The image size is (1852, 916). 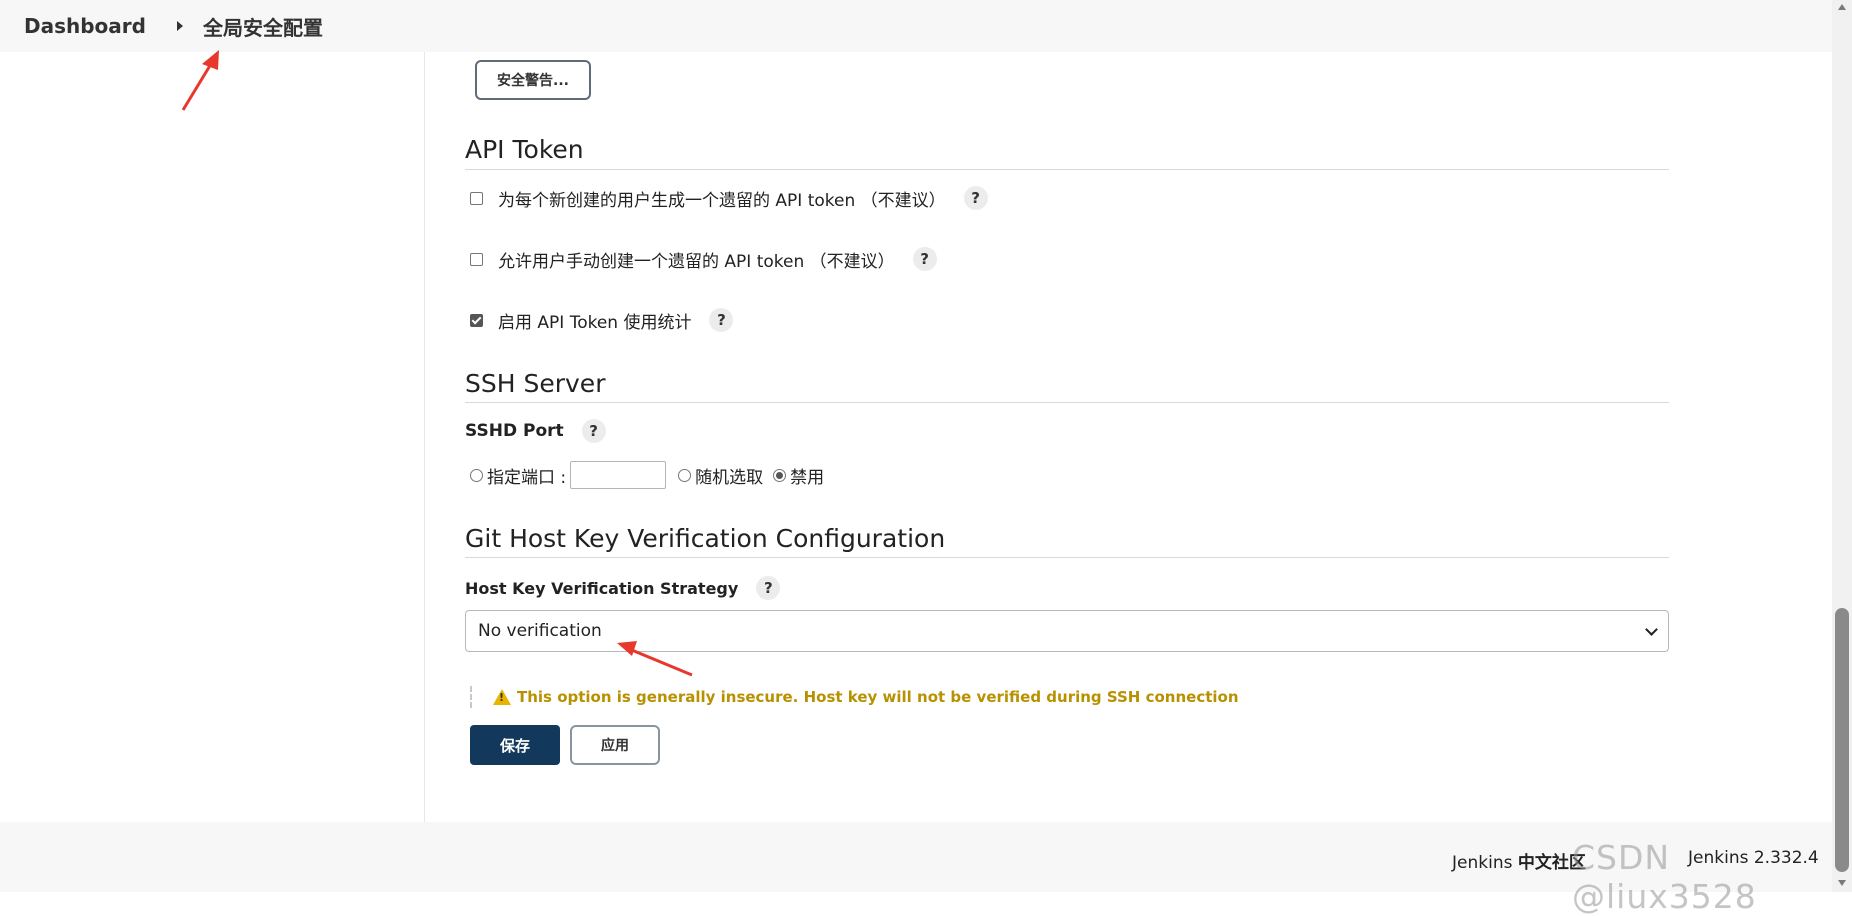 What do you see at coordinates (655, 659) in the screenshot?
I see `annotation-arrow-select` at bounding box center [655, 659].